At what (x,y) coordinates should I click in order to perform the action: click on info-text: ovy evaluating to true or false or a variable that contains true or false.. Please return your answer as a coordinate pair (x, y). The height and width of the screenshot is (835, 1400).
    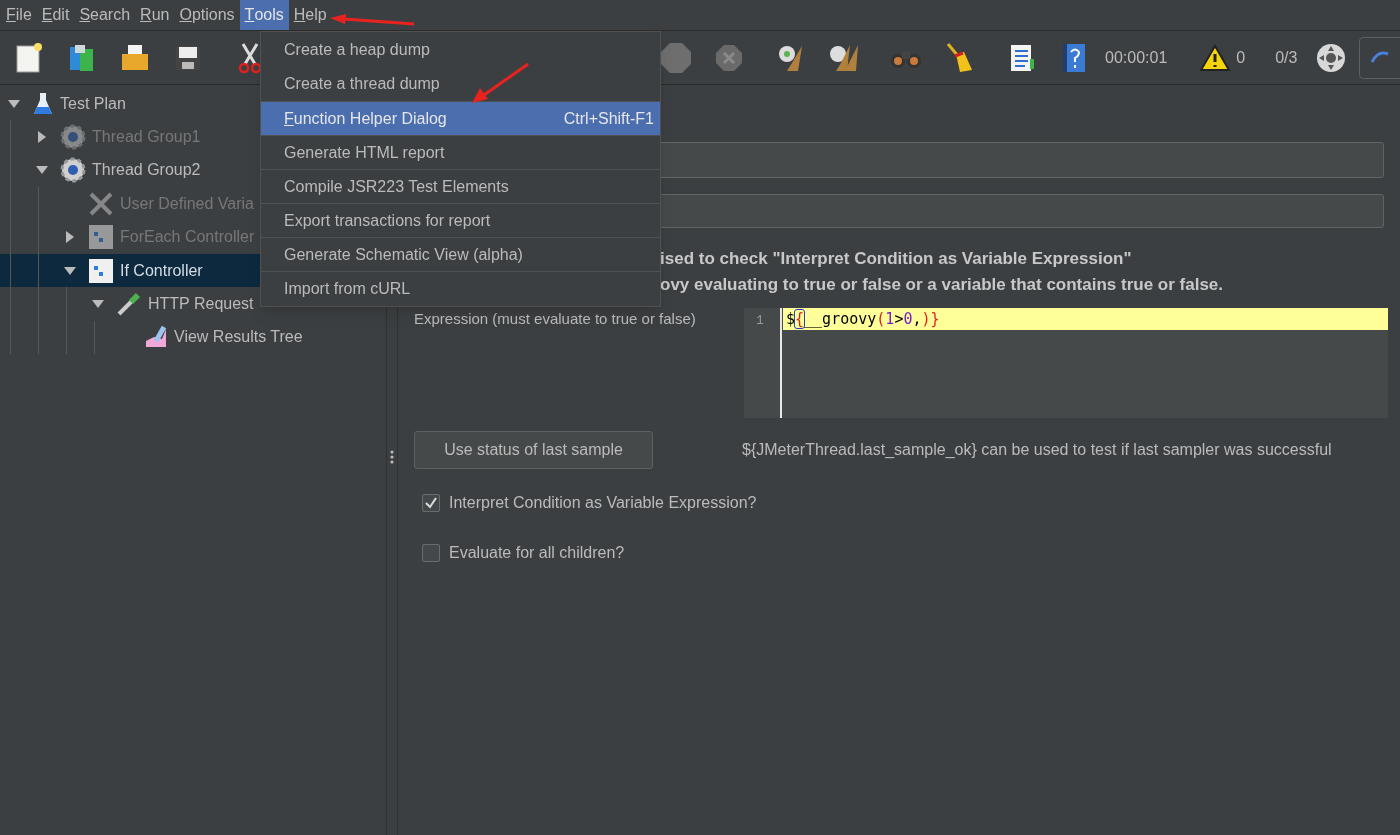
    Looking at the image, I should click on (942, 285).